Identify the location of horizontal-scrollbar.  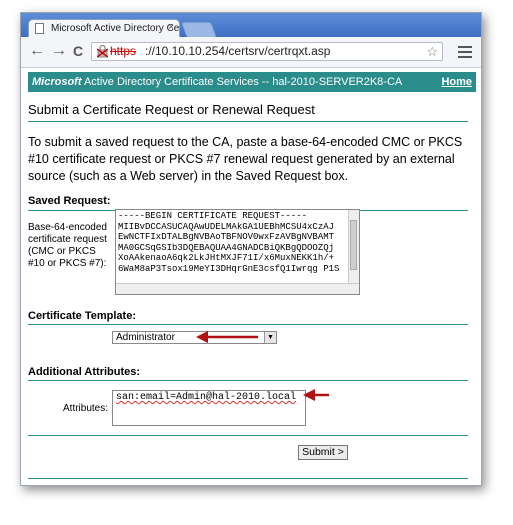
(237, 288).